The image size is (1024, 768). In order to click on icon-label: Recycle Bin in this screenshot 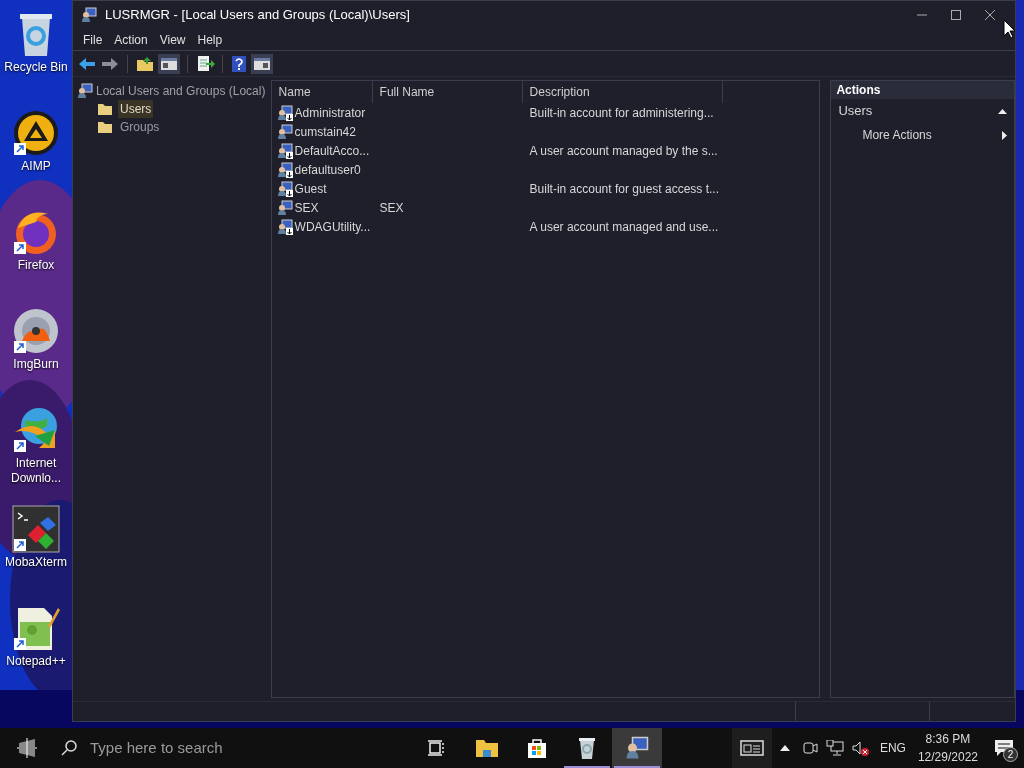, I will do `click(36, 67)`.